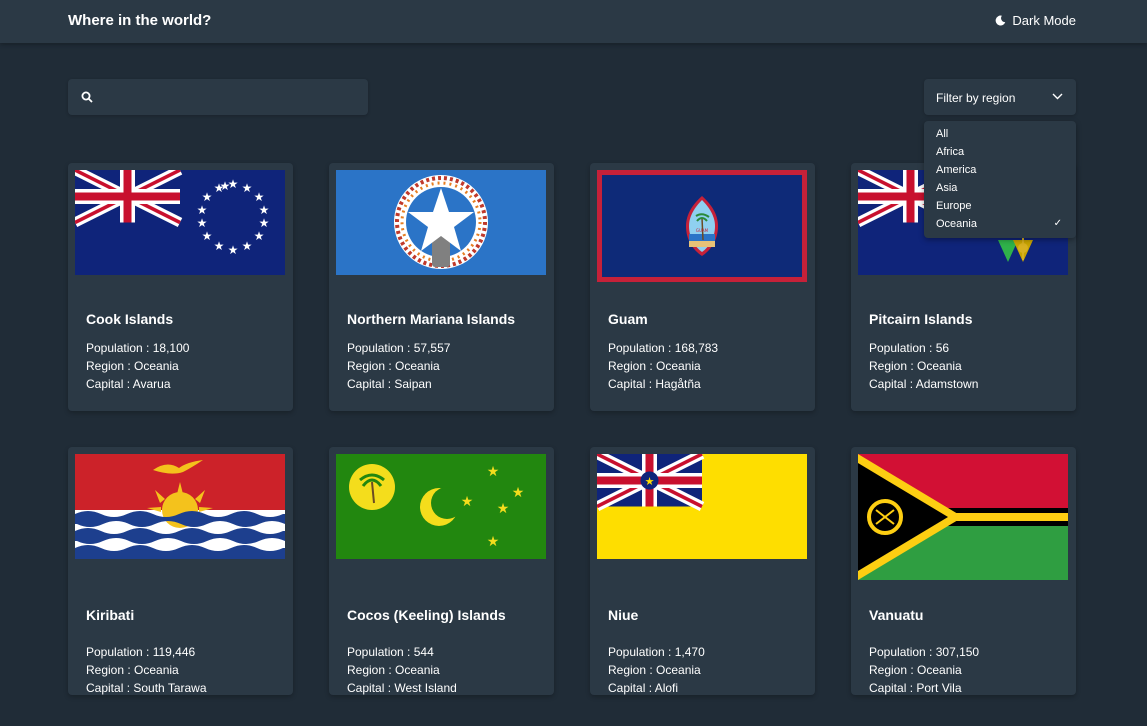  I want to click on region-option-asia: Asia, so click(1000, 190).